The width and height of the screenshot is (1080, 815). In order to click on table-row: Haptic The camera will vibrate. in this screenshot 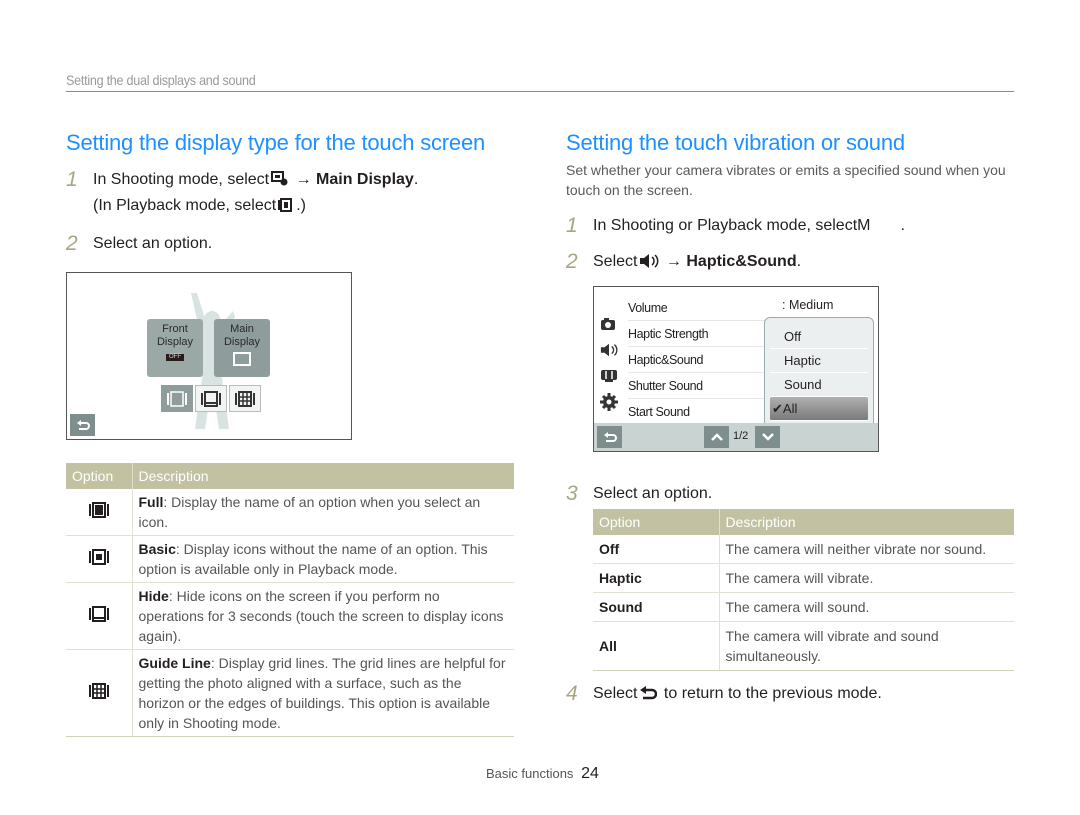, I will do `click(803, 578)`.